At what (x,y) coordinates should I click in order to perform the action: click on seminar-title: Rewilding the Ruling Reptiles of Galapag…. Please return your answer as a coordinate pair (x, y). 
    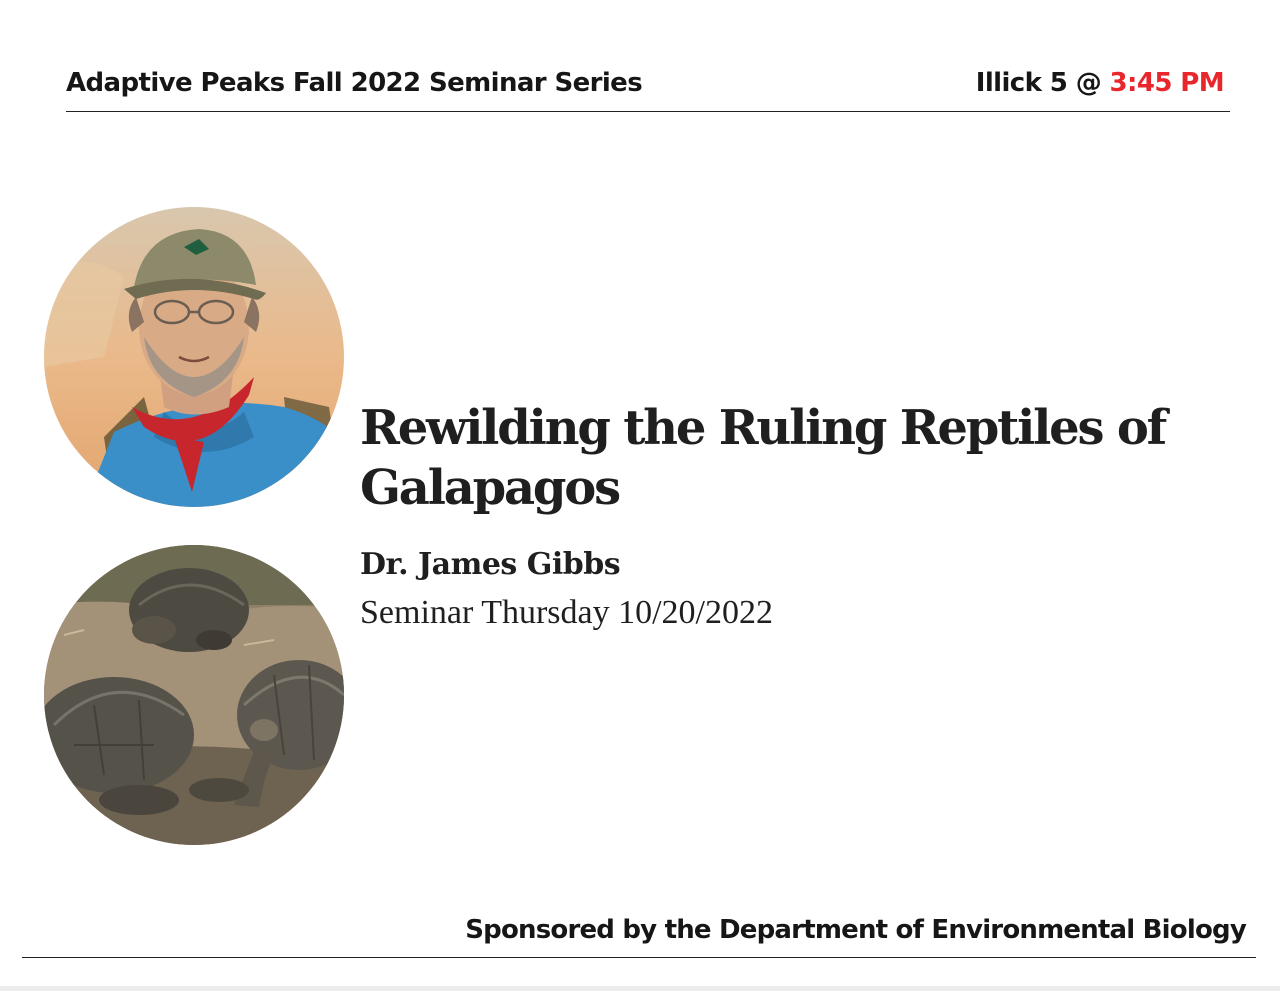
    Looking at the image, I should click on (763, 458).